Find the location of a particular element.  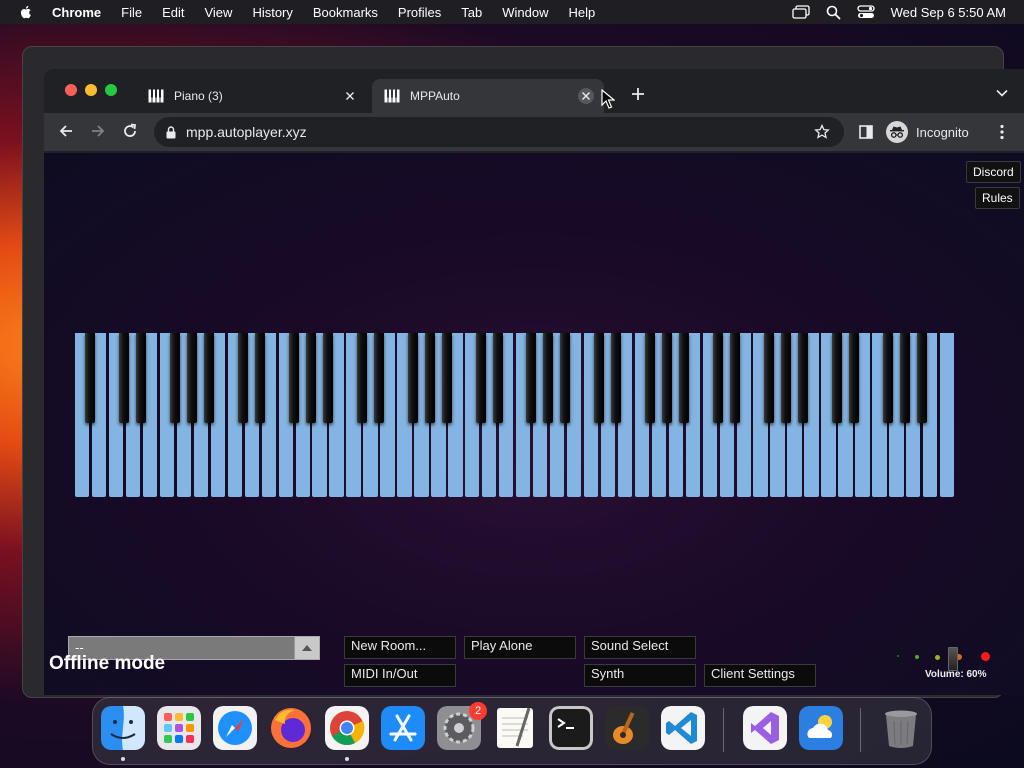

tab-search-chevron-down-icon is located at coordinates (1002, 93).